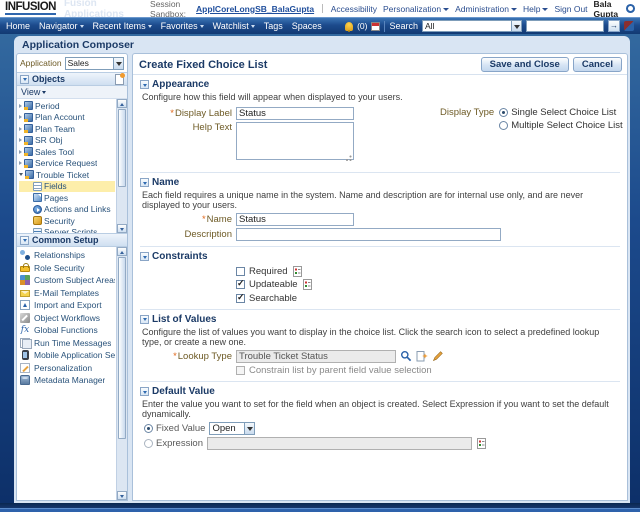 This screenshot has width=640, height=512. I want to click on tree-item-pages: Pages, so click(67, 198).